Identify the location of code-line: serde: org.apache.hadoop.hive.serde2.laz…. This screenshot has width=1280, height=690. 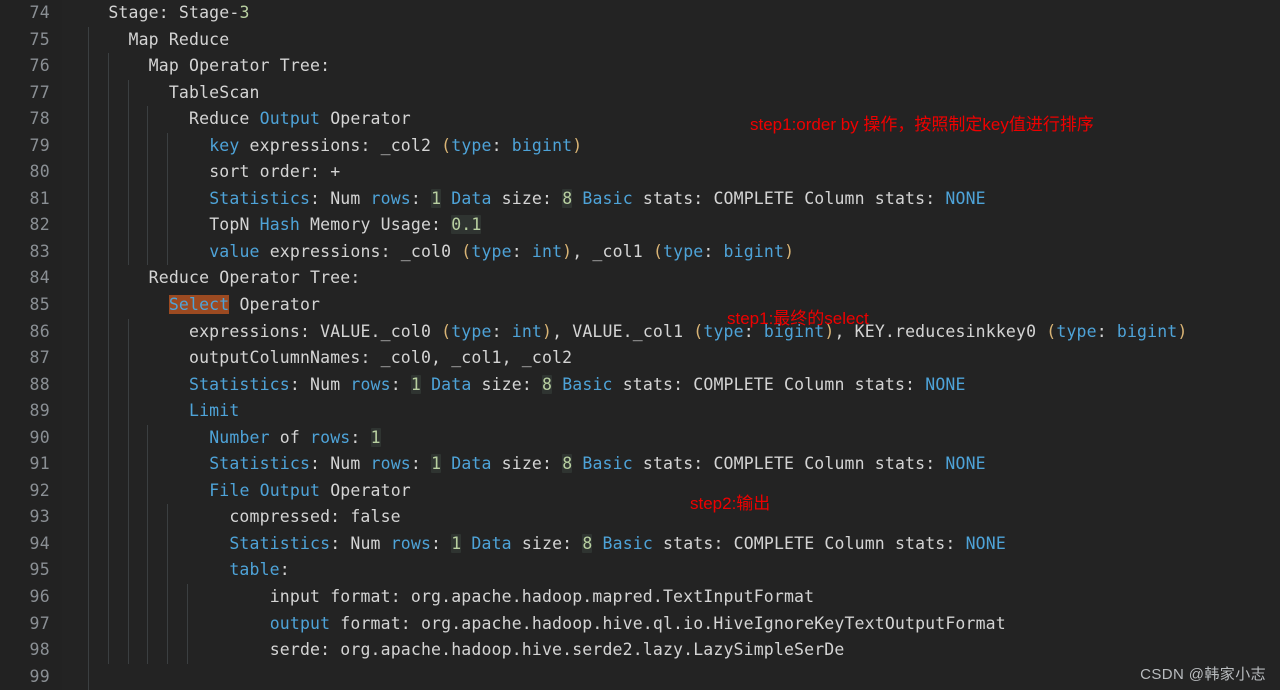
(671, 650).